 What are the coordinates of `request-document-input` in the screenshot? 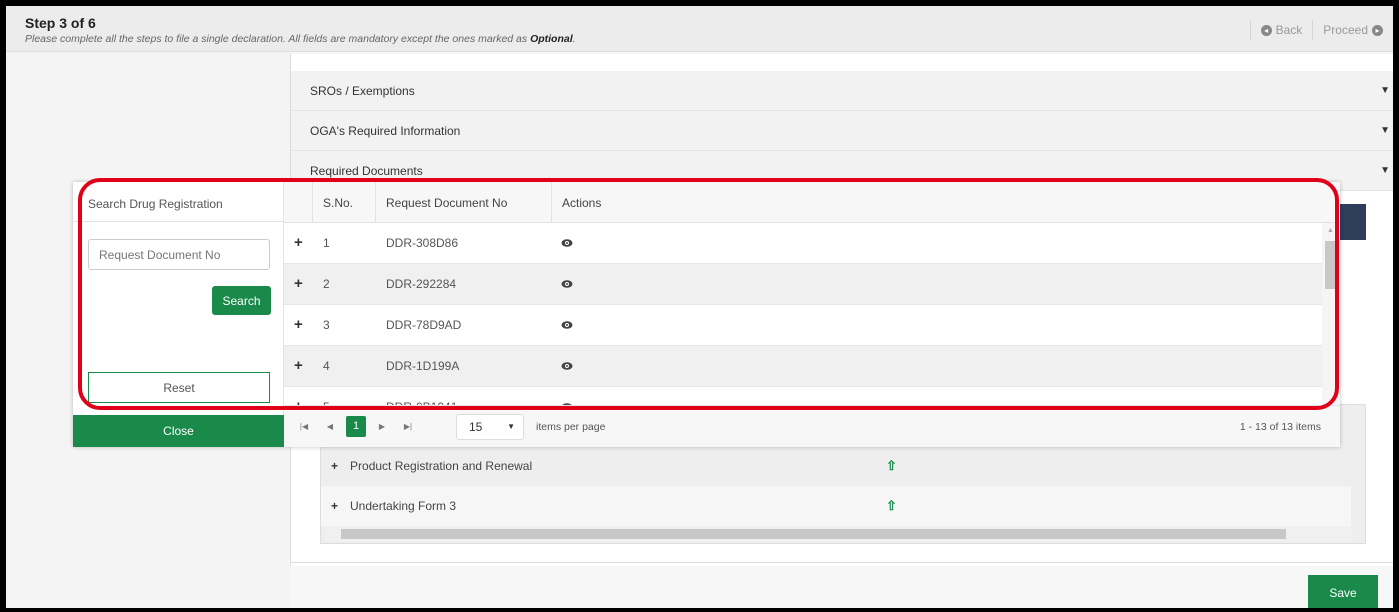 It's located at (179, 254).